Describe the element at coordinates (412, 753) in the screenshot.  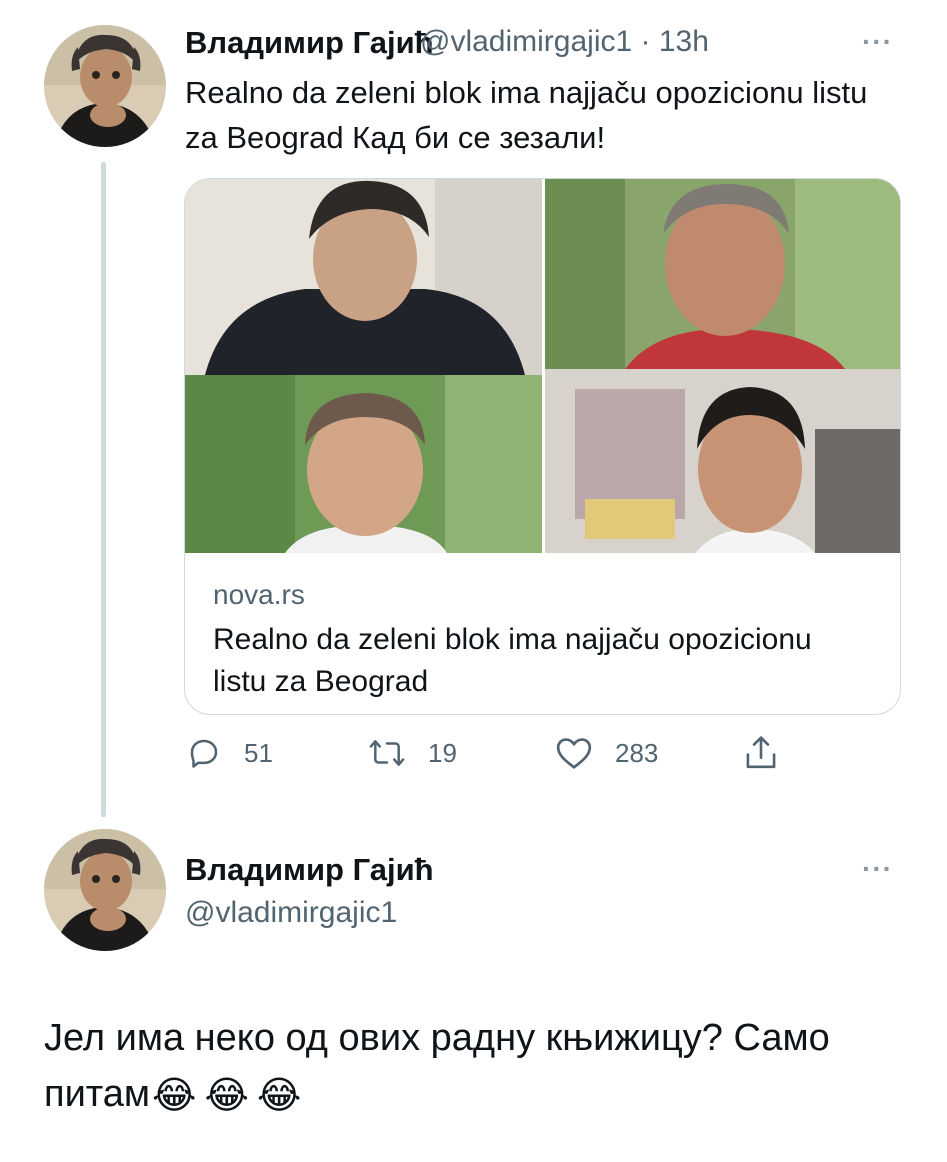
I see `retweet-button: 19` at that location.